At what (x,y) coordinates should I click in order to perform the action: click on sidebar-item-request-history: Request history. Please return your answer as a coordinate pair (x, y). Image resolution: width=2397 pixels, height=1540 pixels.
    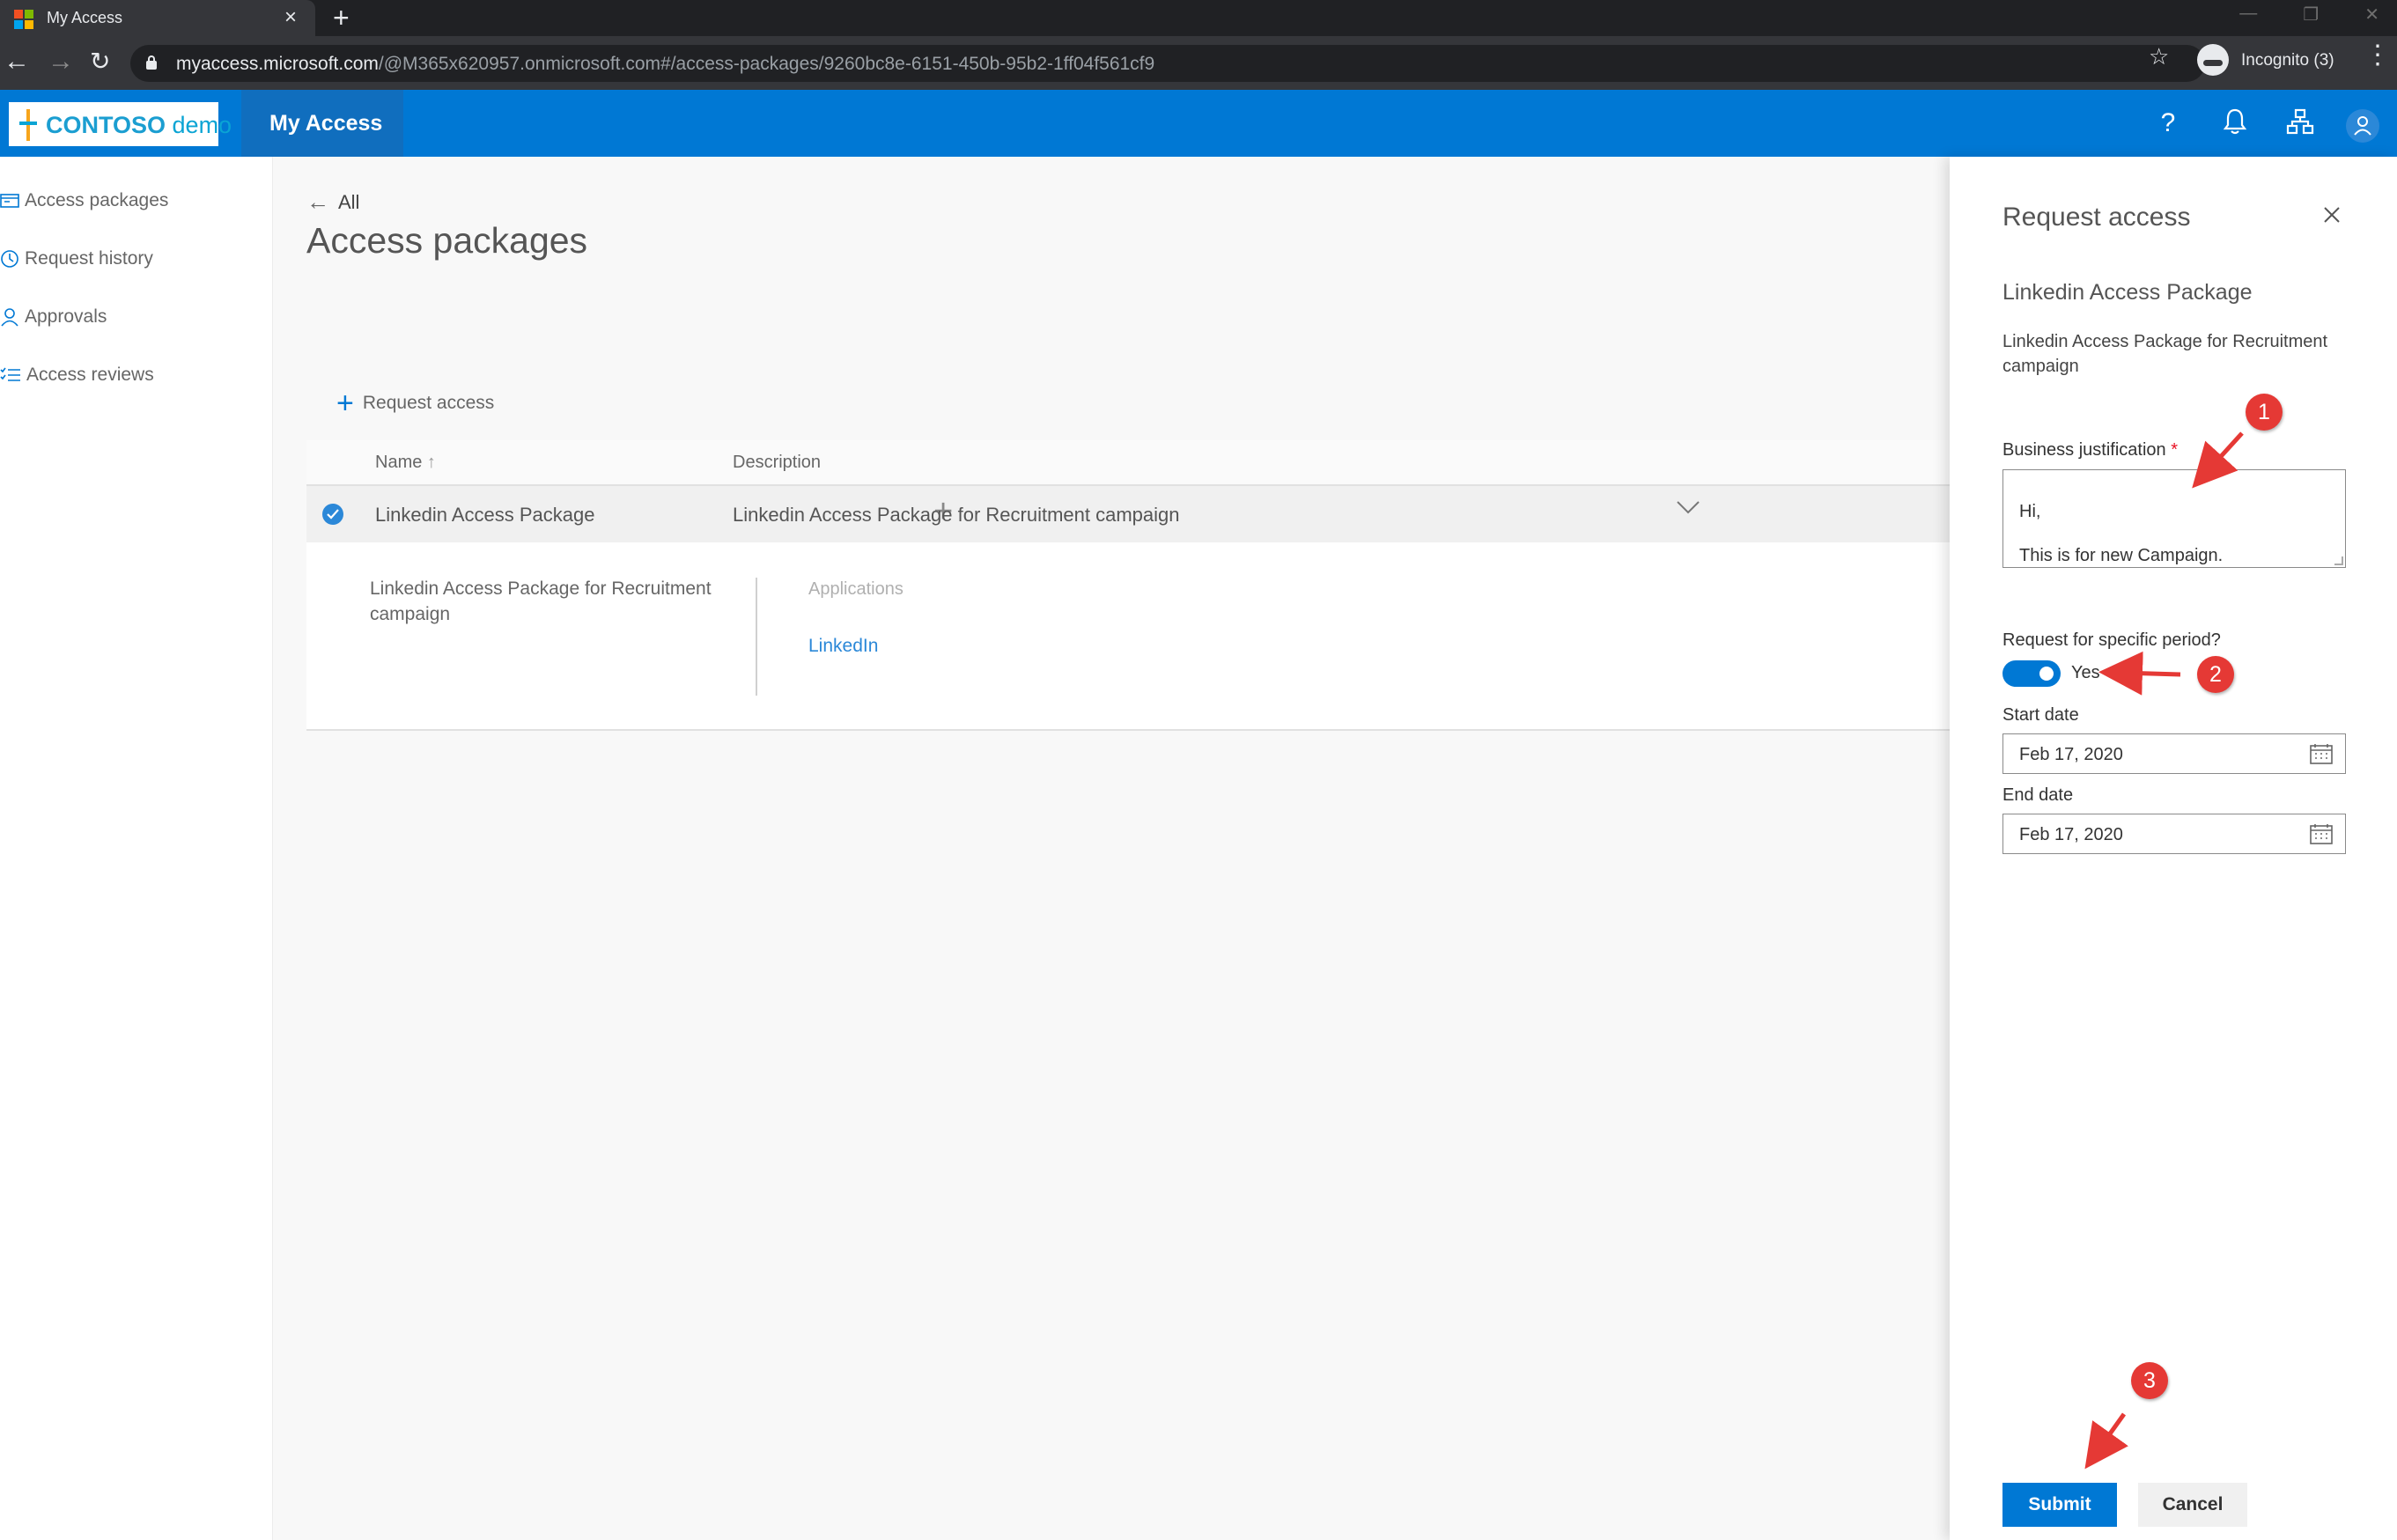
    Looking at the image, I should click on (76, 258).